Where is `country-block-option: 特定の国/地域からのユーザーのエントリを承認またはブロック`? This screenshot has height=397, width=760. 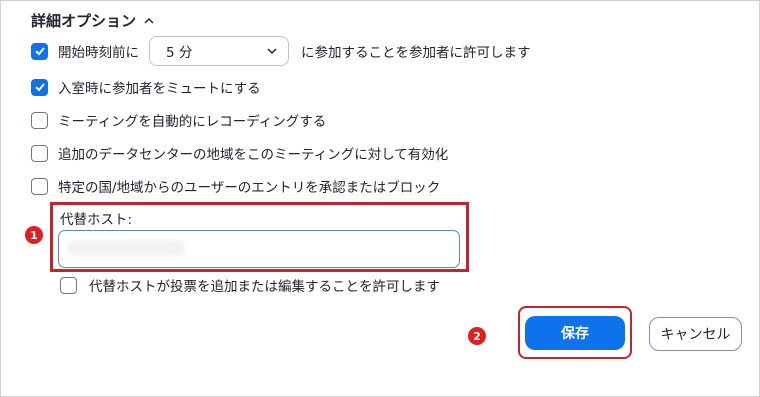 country-block-option: 特定の国/地域からのユーザーのエントリを承認またはブロック is located at coordinates (235, 186).